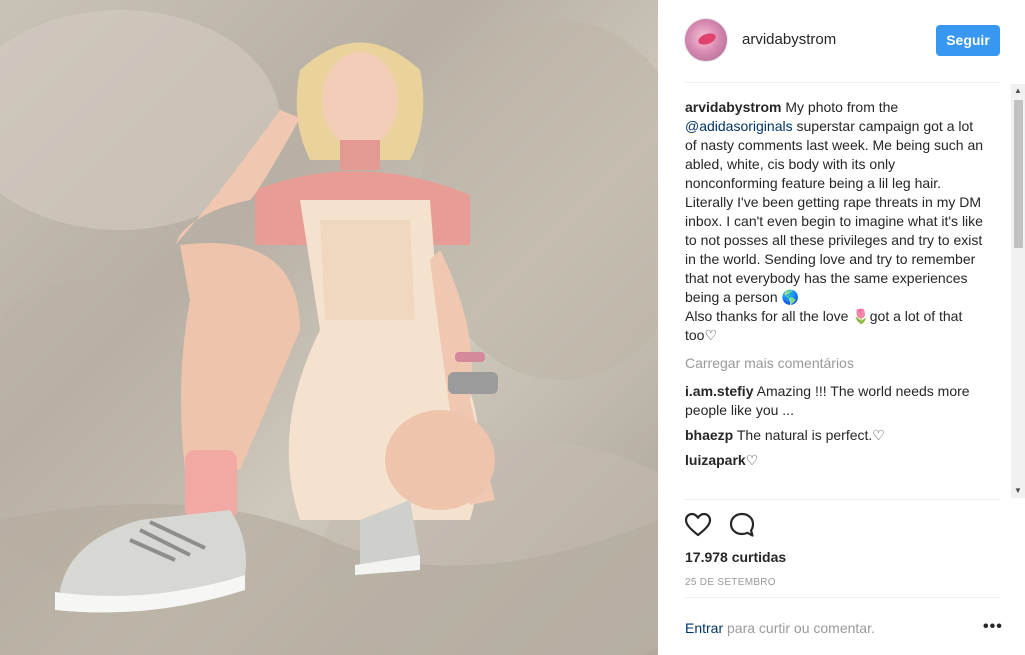 Image resolution: width=1025 pixels, height=655 pixels. Describe the element at coordinates (733, 107) in the screenshot. I see `caption-author: arvidabystrom` at that location.